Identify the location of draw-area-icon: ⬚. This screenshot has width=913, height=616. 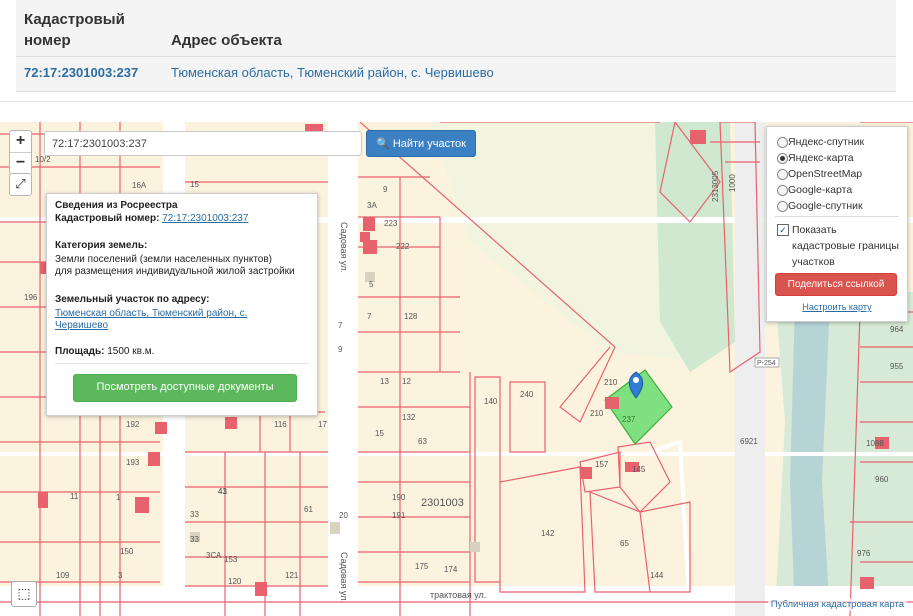
(24, 594).